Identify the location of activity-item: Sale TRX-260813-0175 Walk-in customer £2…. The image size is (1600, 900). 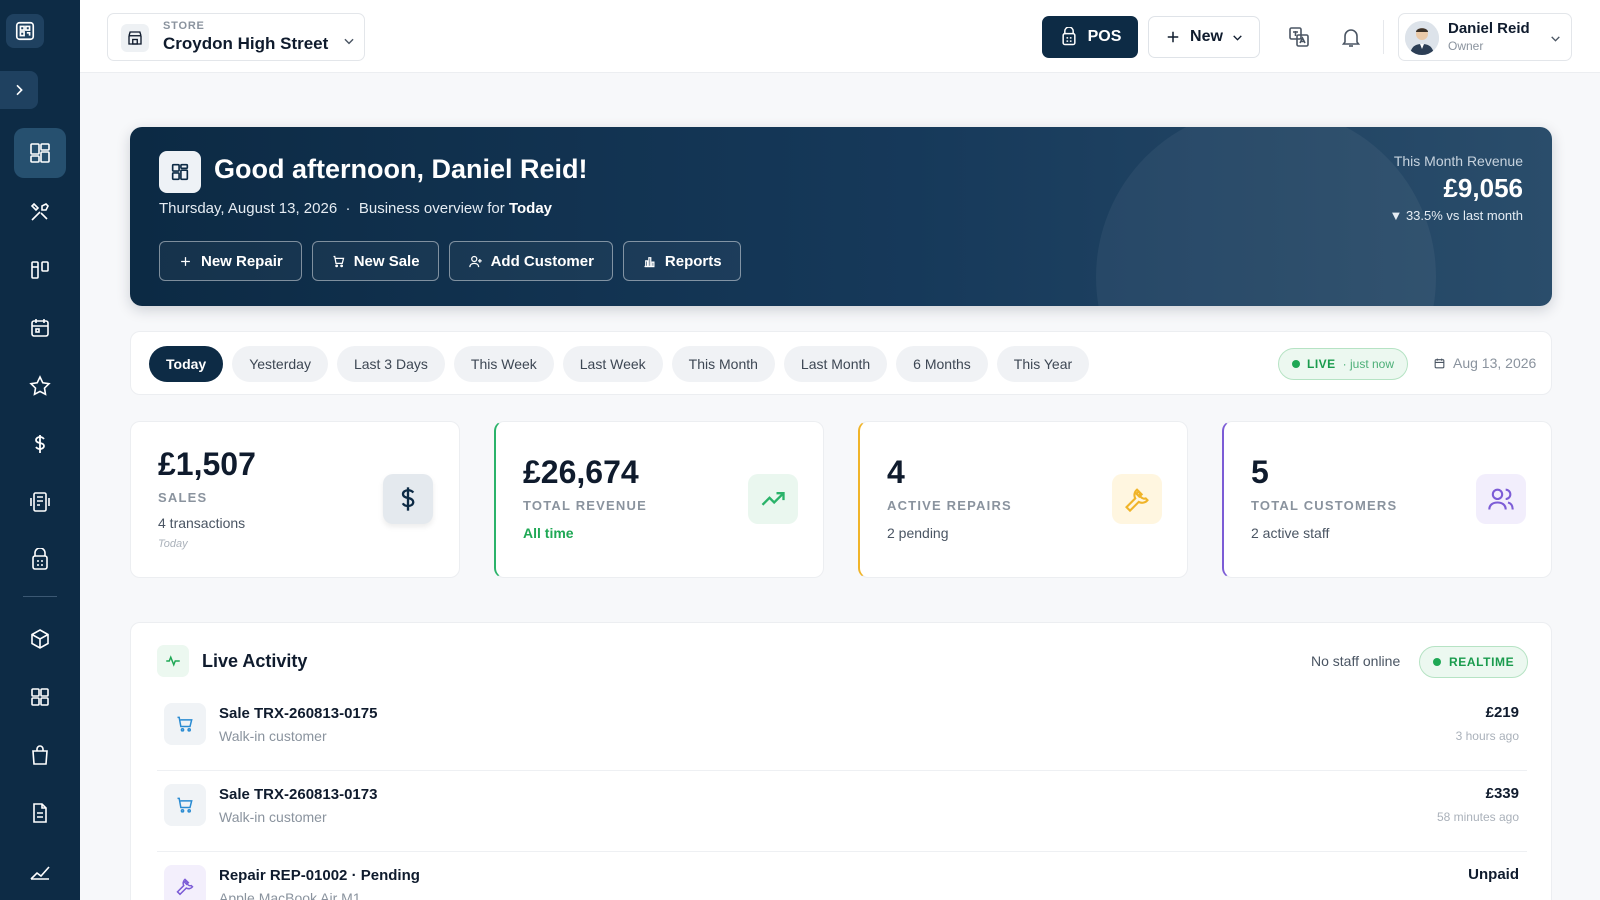
(842, 731).